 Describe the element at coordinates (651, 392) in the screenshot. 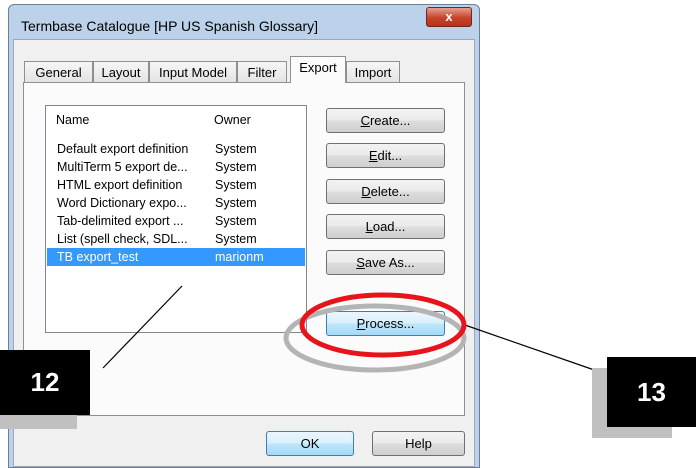

I see `callout-13: 13` at that location.